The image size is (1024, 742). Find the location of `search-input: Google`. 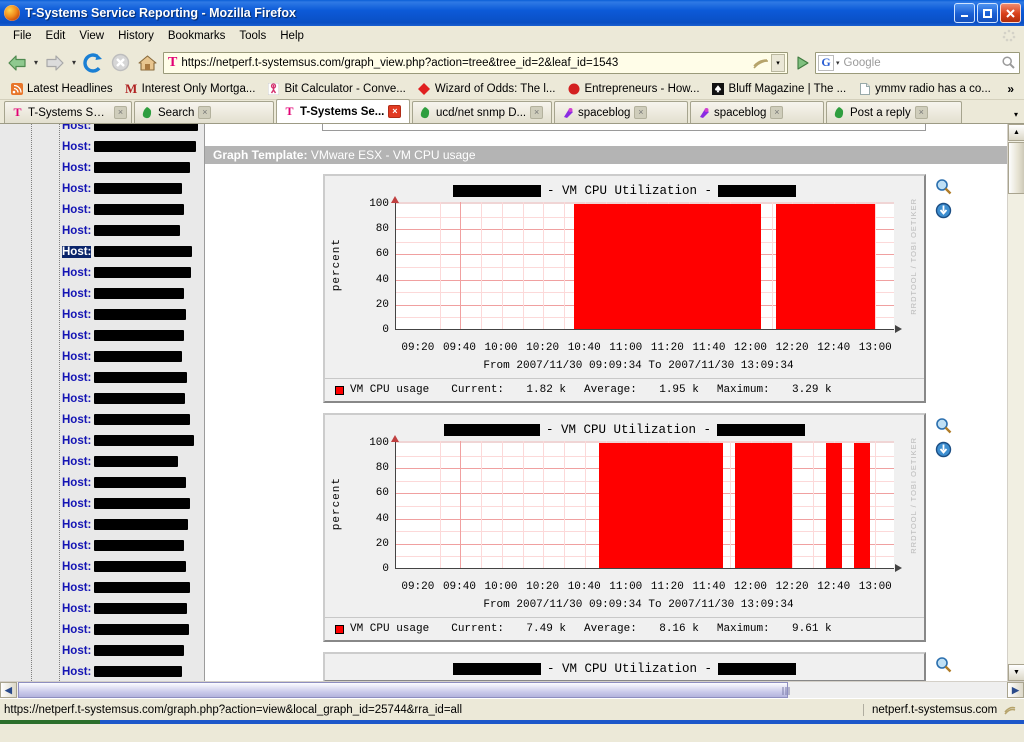

search-input: Google is located at coordinates (921, 63).